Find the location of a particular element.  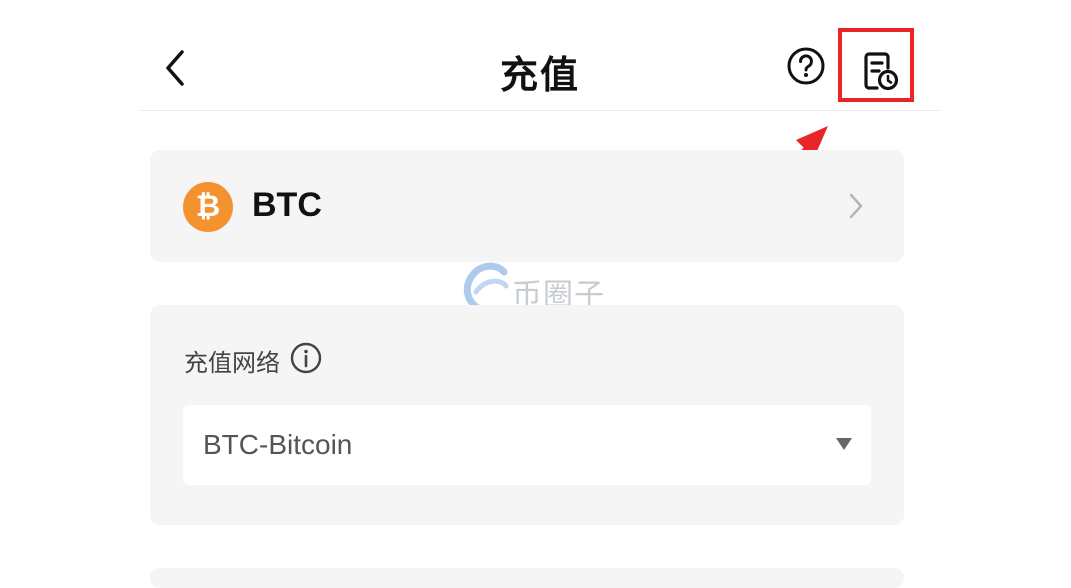

bitcoin-icon: ₿ is located at coordinates (208, 207).